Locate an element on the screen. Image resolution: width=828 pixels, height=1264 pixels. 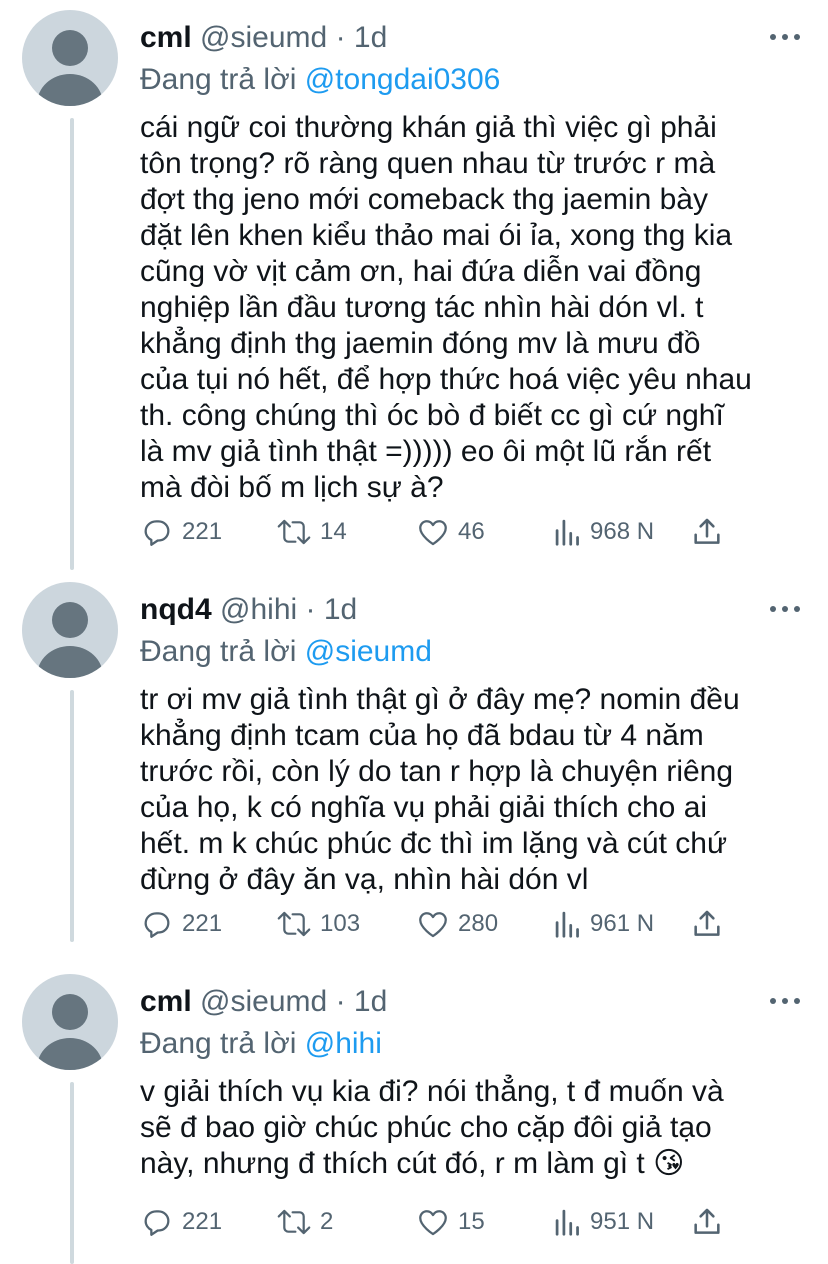
like-button: 280 is located at coordinates (457, 924).